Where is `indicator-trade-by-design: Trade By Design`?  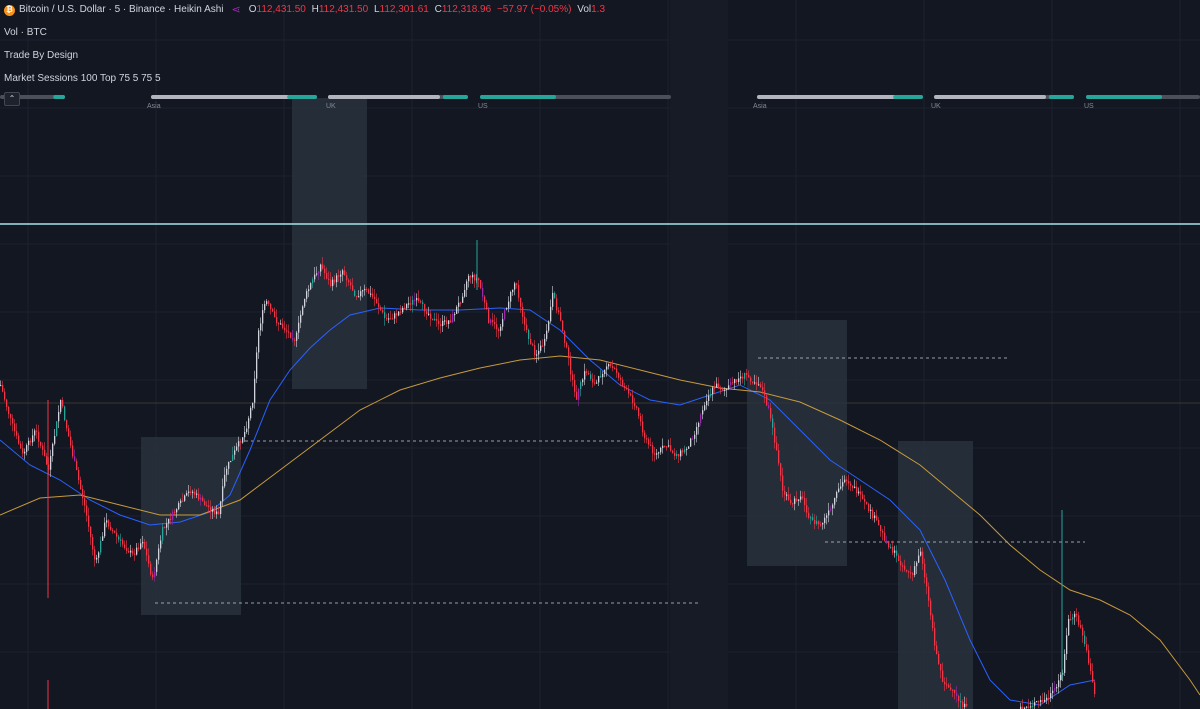 indicator-trade-by-design: Trade By Design is located at coordinates (306, 56).